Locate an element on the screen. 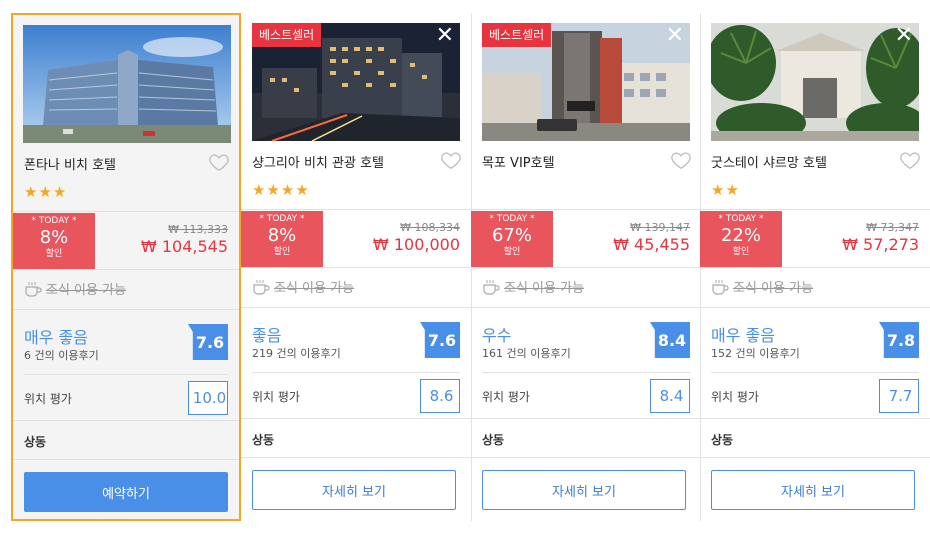  hotel-name: 목포 VIP호텔 is located at coordinates (518, 161).